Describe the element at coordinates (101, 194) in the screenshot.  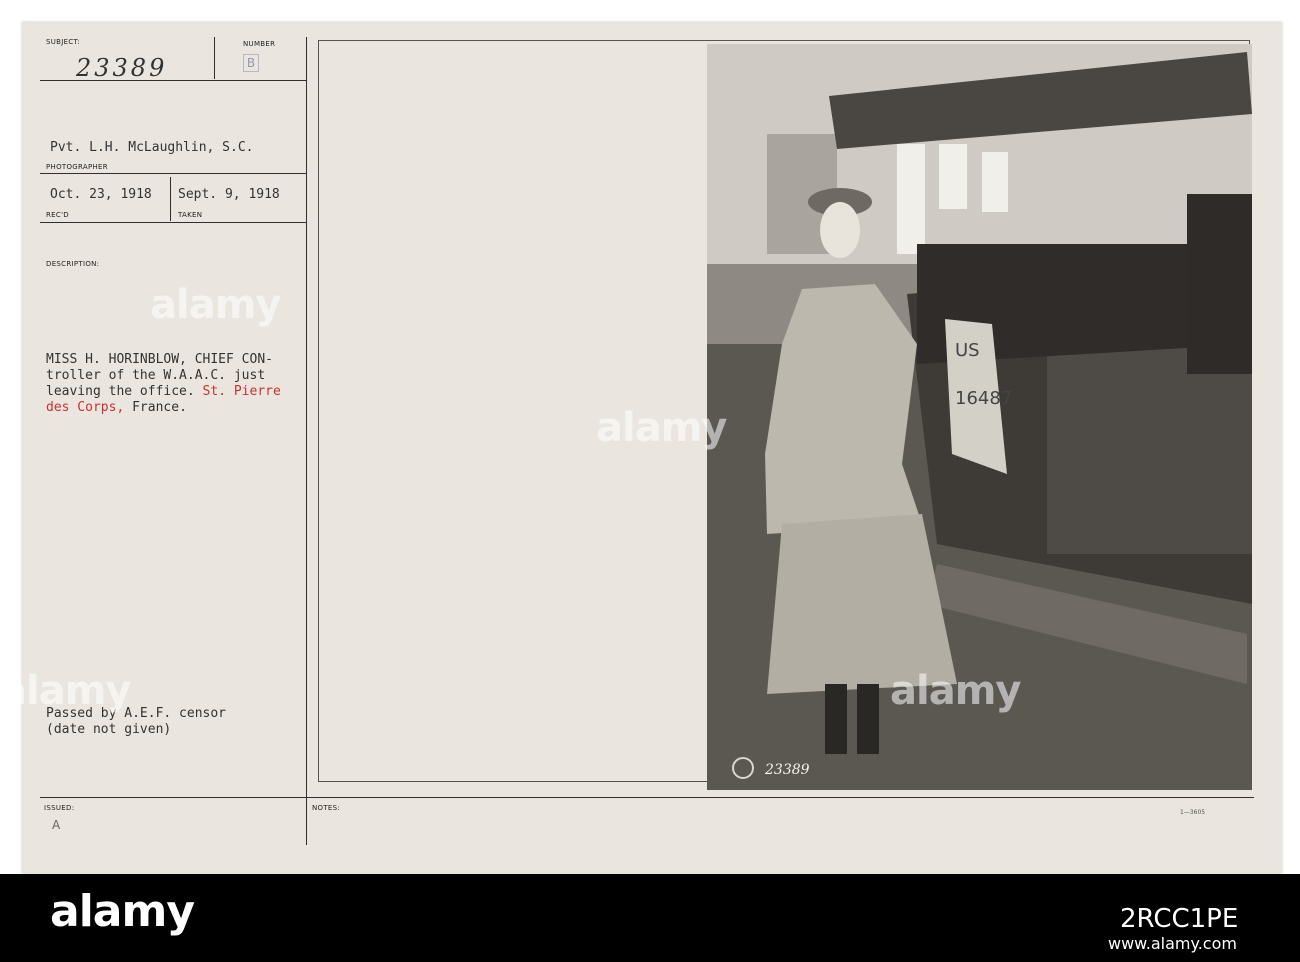
I see `received-date: Oct. 23, 1918` at that location.